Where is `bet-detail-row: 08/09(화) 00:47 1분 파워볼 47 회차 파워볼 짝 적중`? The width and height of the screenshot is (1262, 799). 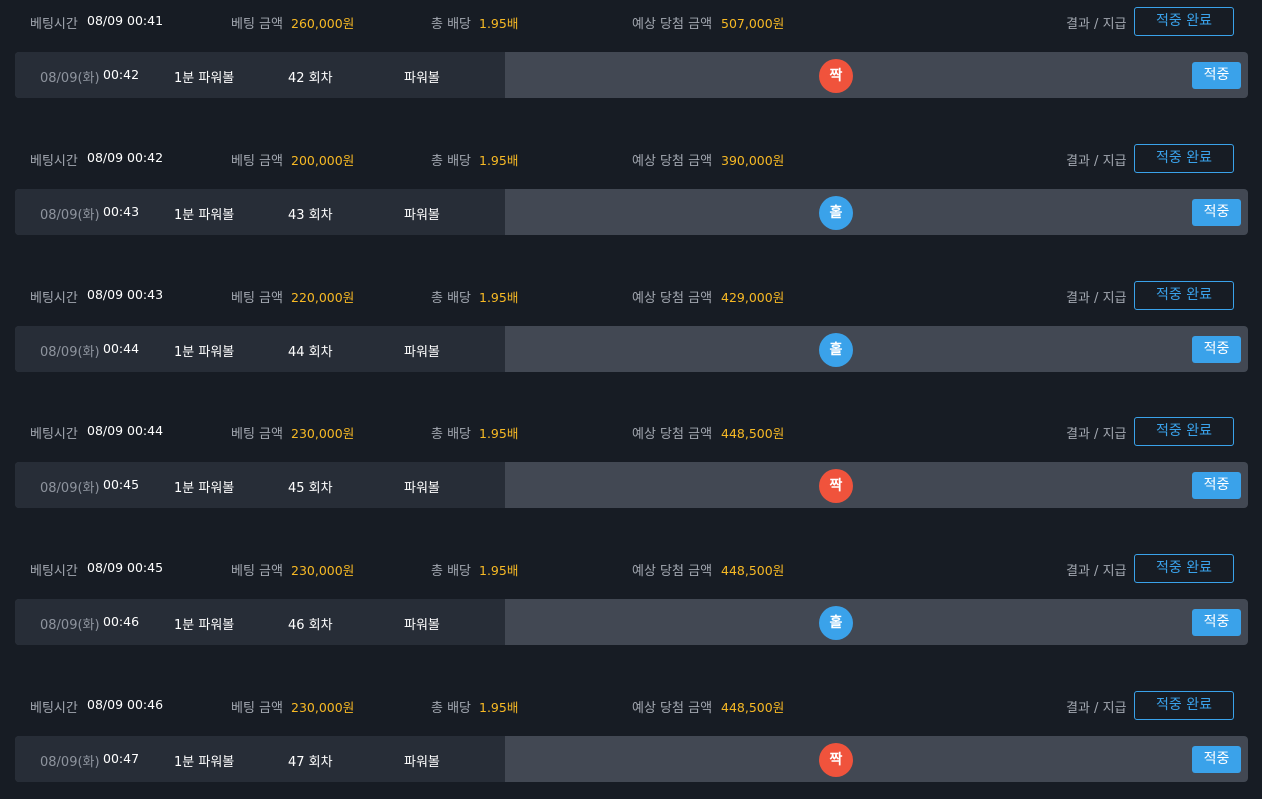
bet-detail-row: 08/09(화) 00:47 1분 파워볼 47 회차 파워볼 짝 적중 is located at coordinates (631, 759).